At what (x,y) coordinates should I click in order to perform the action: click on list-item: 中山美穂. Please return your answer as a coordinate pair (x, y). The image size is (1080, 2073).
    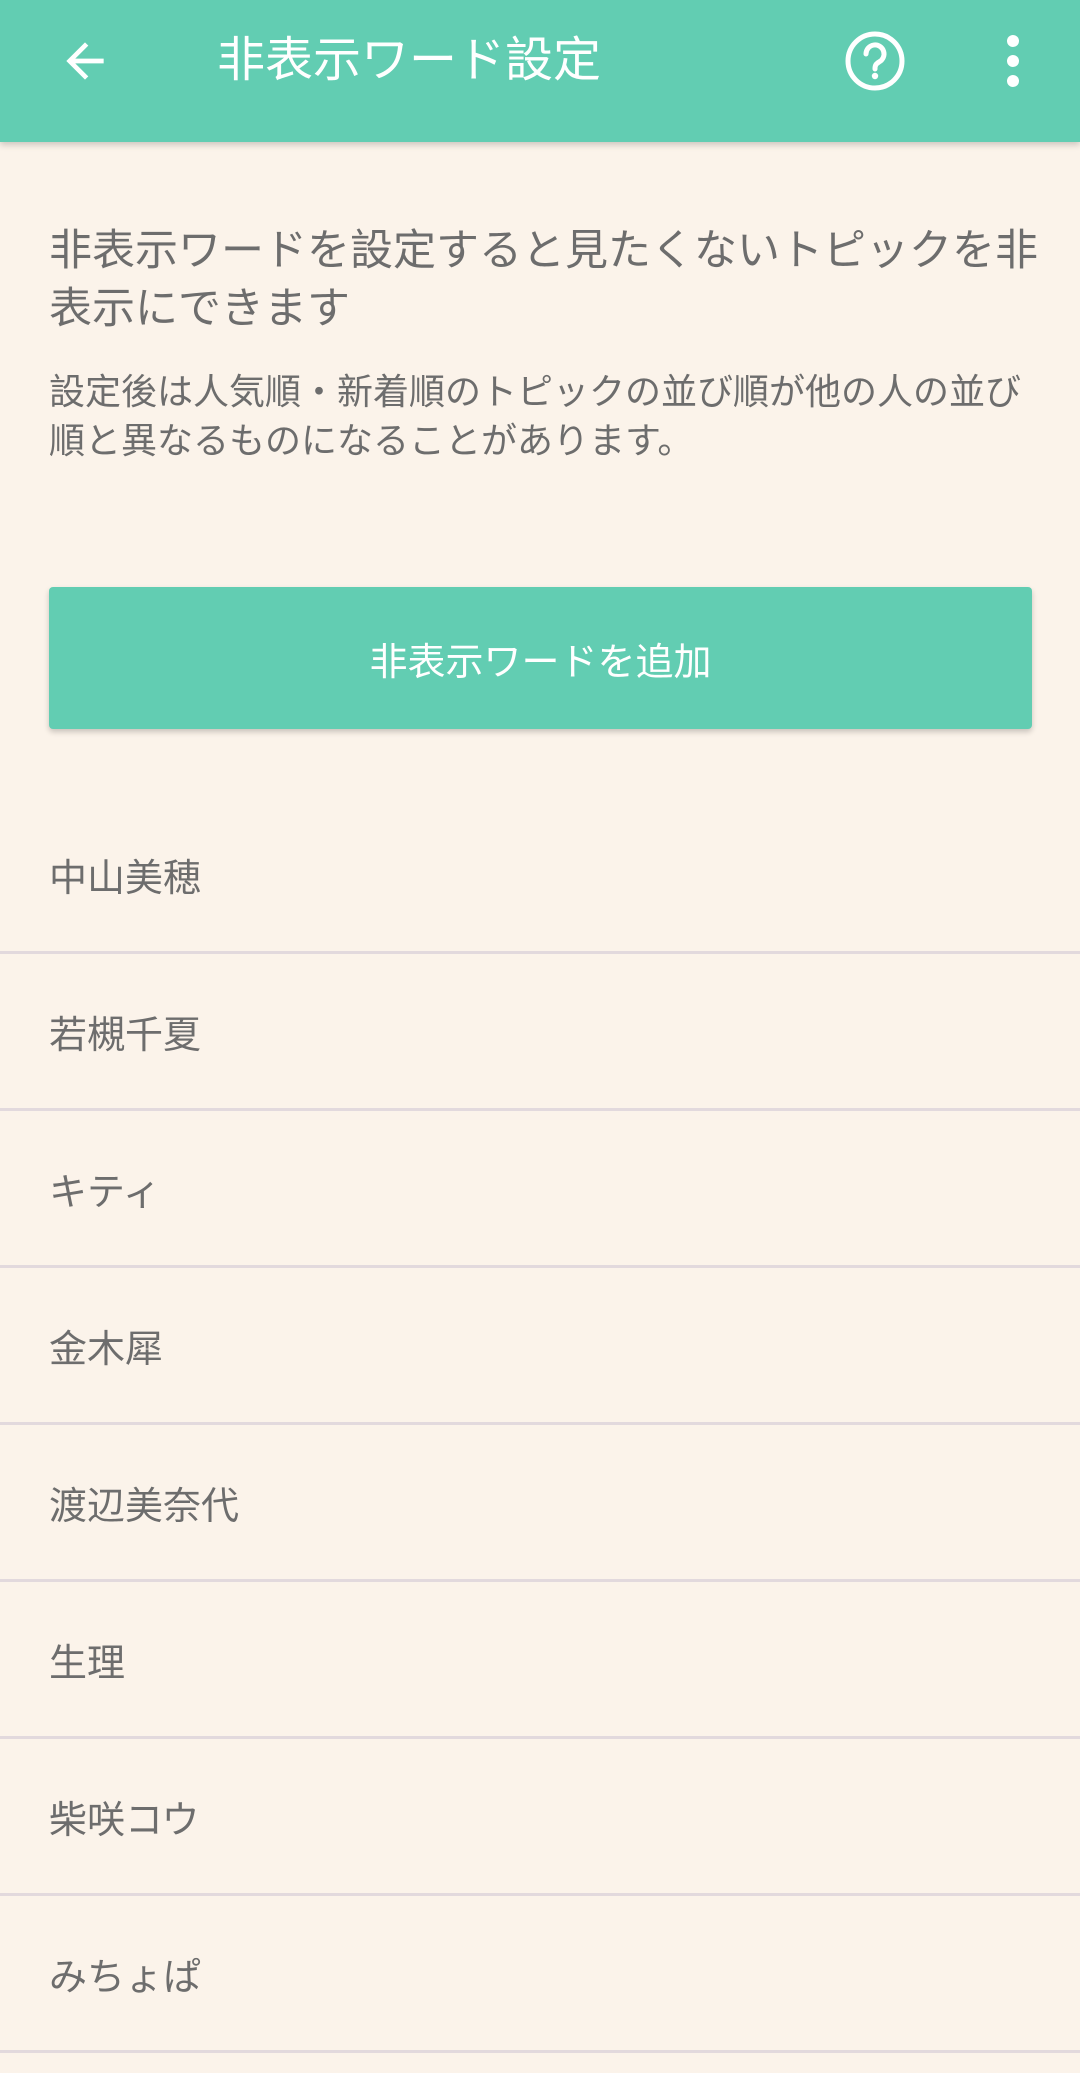
    Looking at the image, I should click on (540, 875).